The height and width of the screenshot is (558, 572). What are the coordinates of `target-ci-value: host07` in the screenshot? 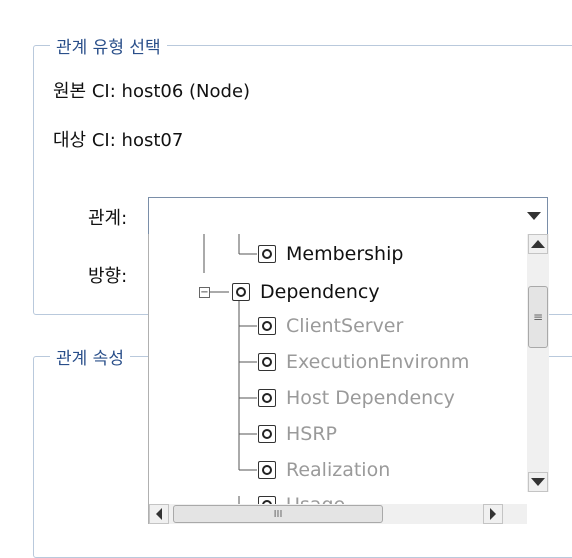 It's located at (152, 140).